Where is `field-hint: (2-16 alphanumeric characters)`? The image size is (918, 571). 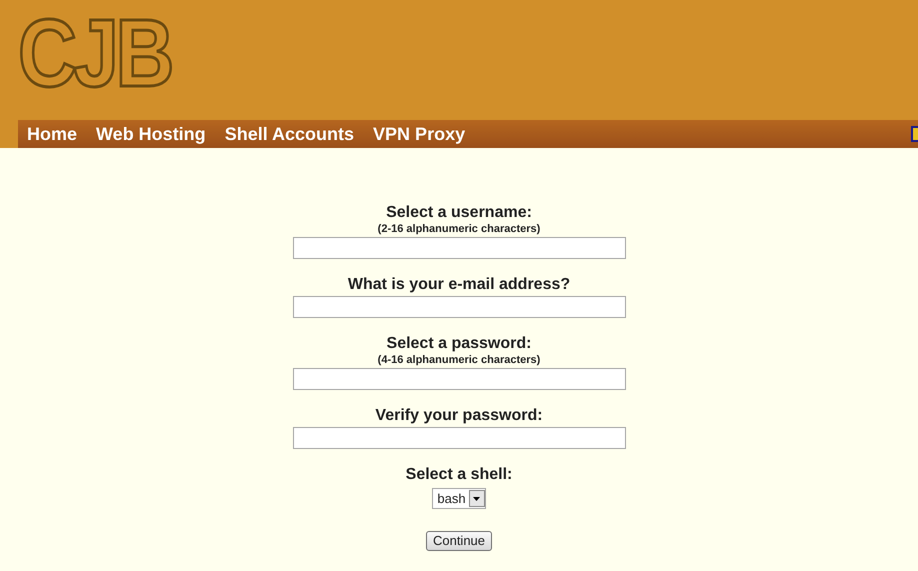 field-hint: (2-16 alphanumeric characters) is located at coordinates (459, 229).